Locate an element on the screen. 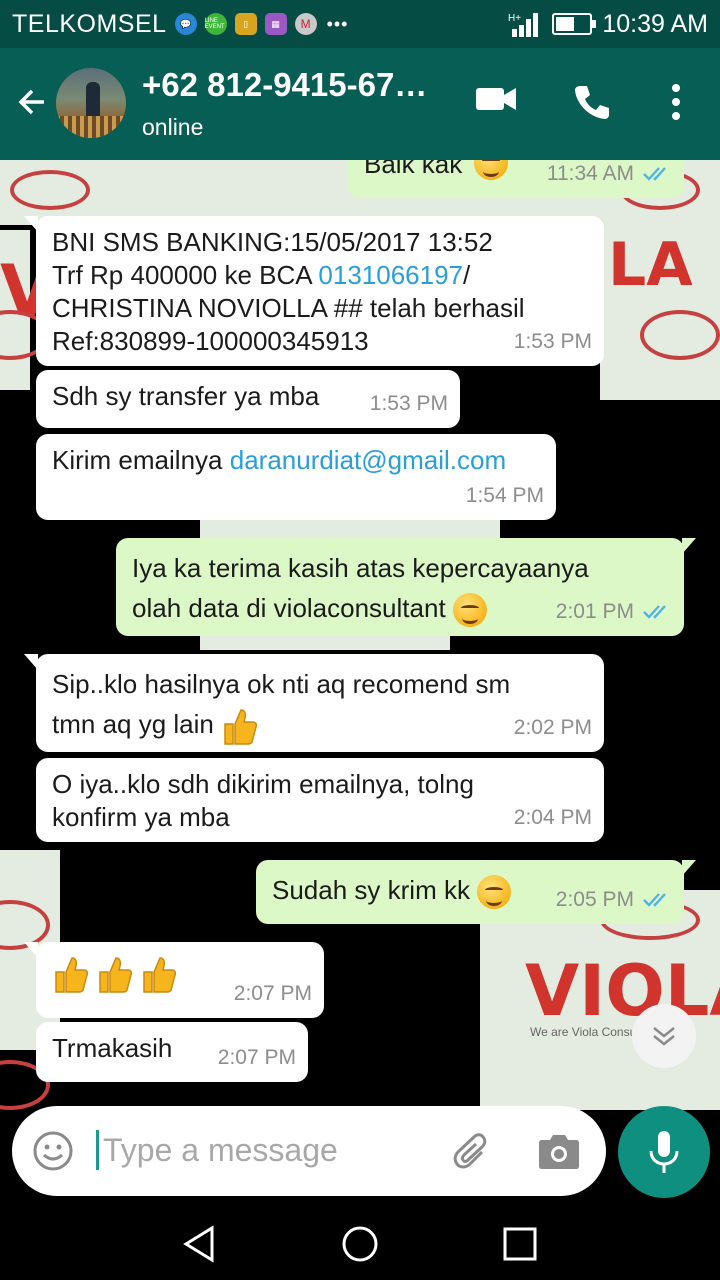 This screenshot has width=720, height=1280. phone-call-icon is located at coordinates (592, 102).